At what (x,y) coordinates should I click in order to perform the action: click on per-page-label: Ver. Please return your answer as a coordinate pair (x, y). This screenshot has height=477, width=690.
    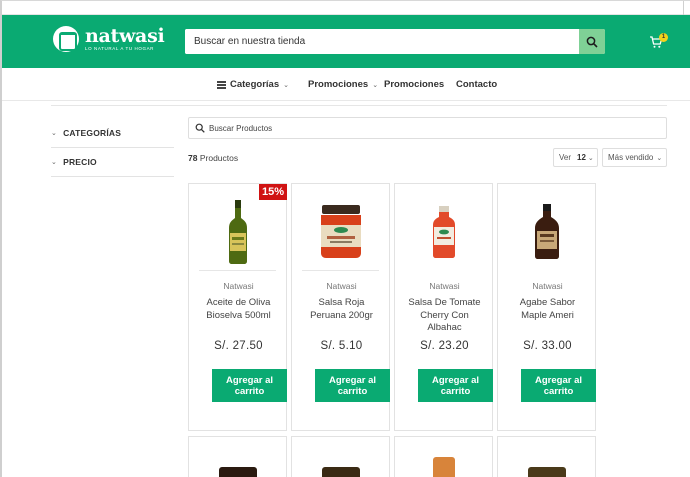
    Looking at the image, I should click on (565, 157).